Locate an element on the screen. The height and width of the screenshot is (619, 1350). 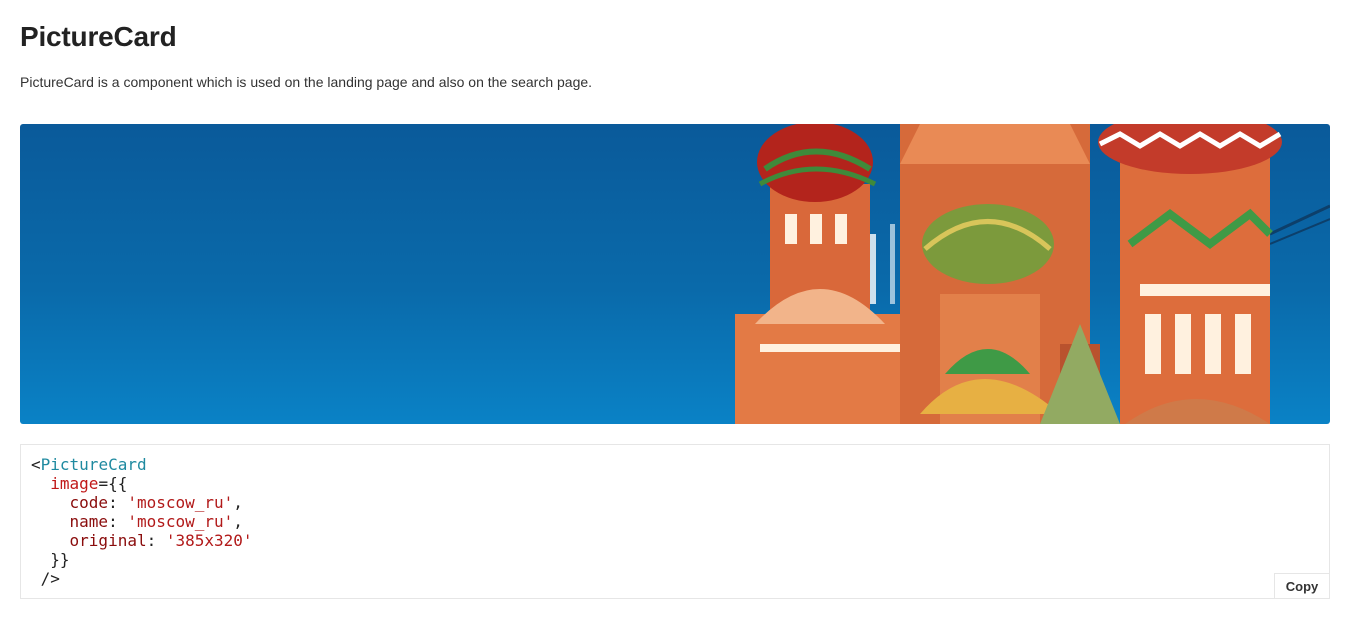
code-value: '385x320' is located at coordinates (209, 540).